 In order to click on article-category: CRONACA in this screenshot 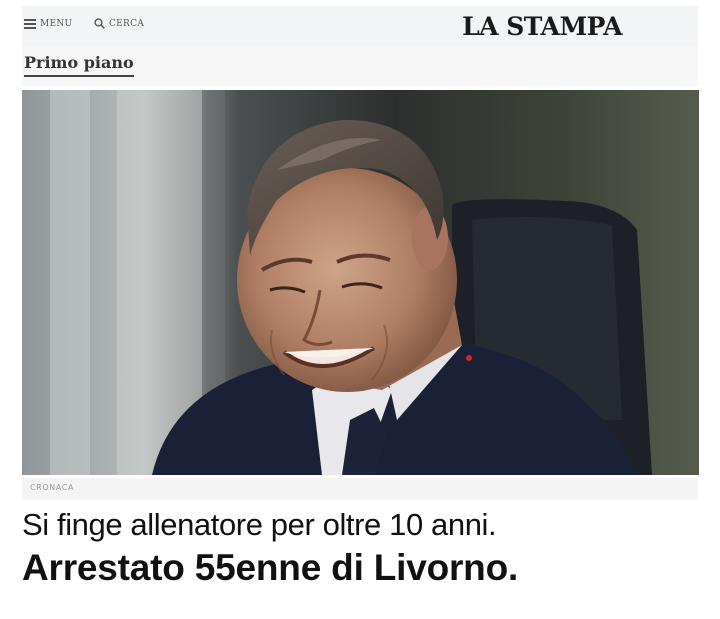, I will do `click(52, 487)`.